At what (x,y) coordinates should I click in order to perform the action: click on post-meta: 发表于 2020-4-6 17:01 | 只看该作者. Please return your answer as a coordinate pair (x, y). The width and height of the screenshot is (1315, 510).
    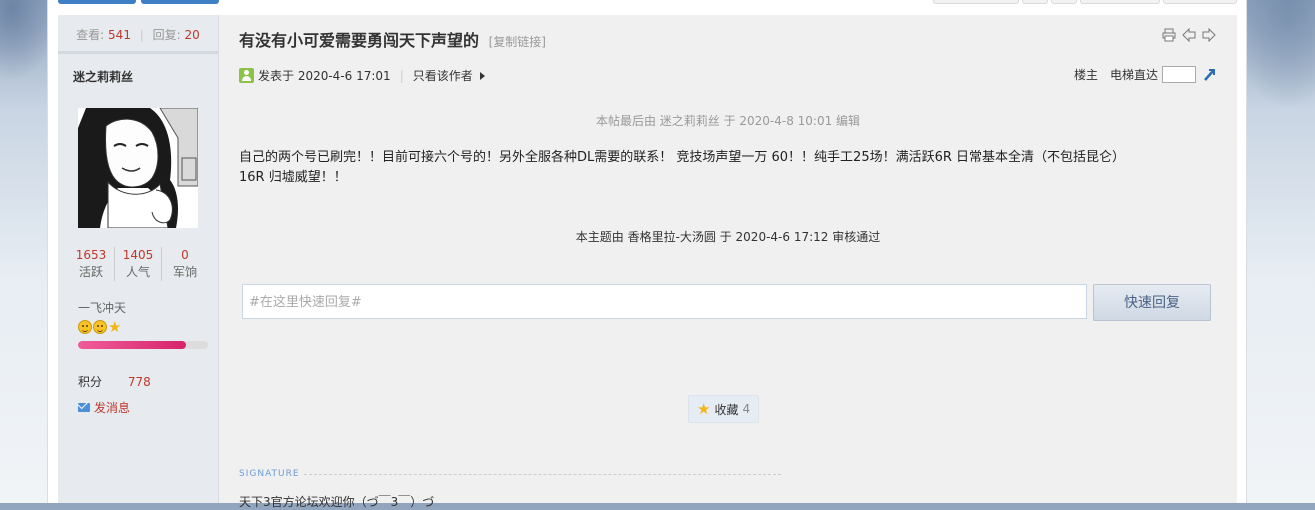
    Looking at the image, I should click on (362, 75).